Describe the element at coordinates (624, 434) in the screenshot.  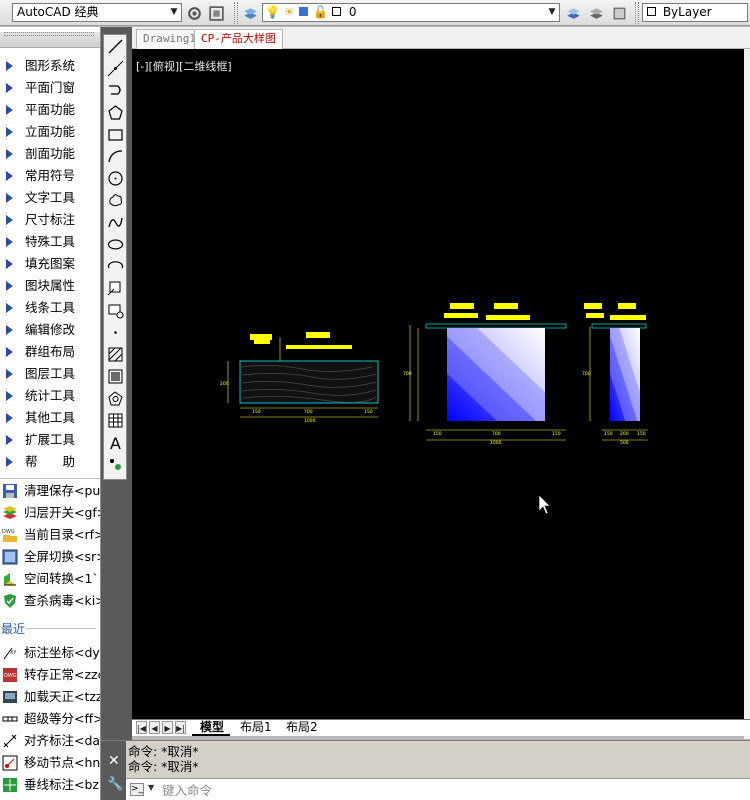
I see `dim-text: 200` at that location.